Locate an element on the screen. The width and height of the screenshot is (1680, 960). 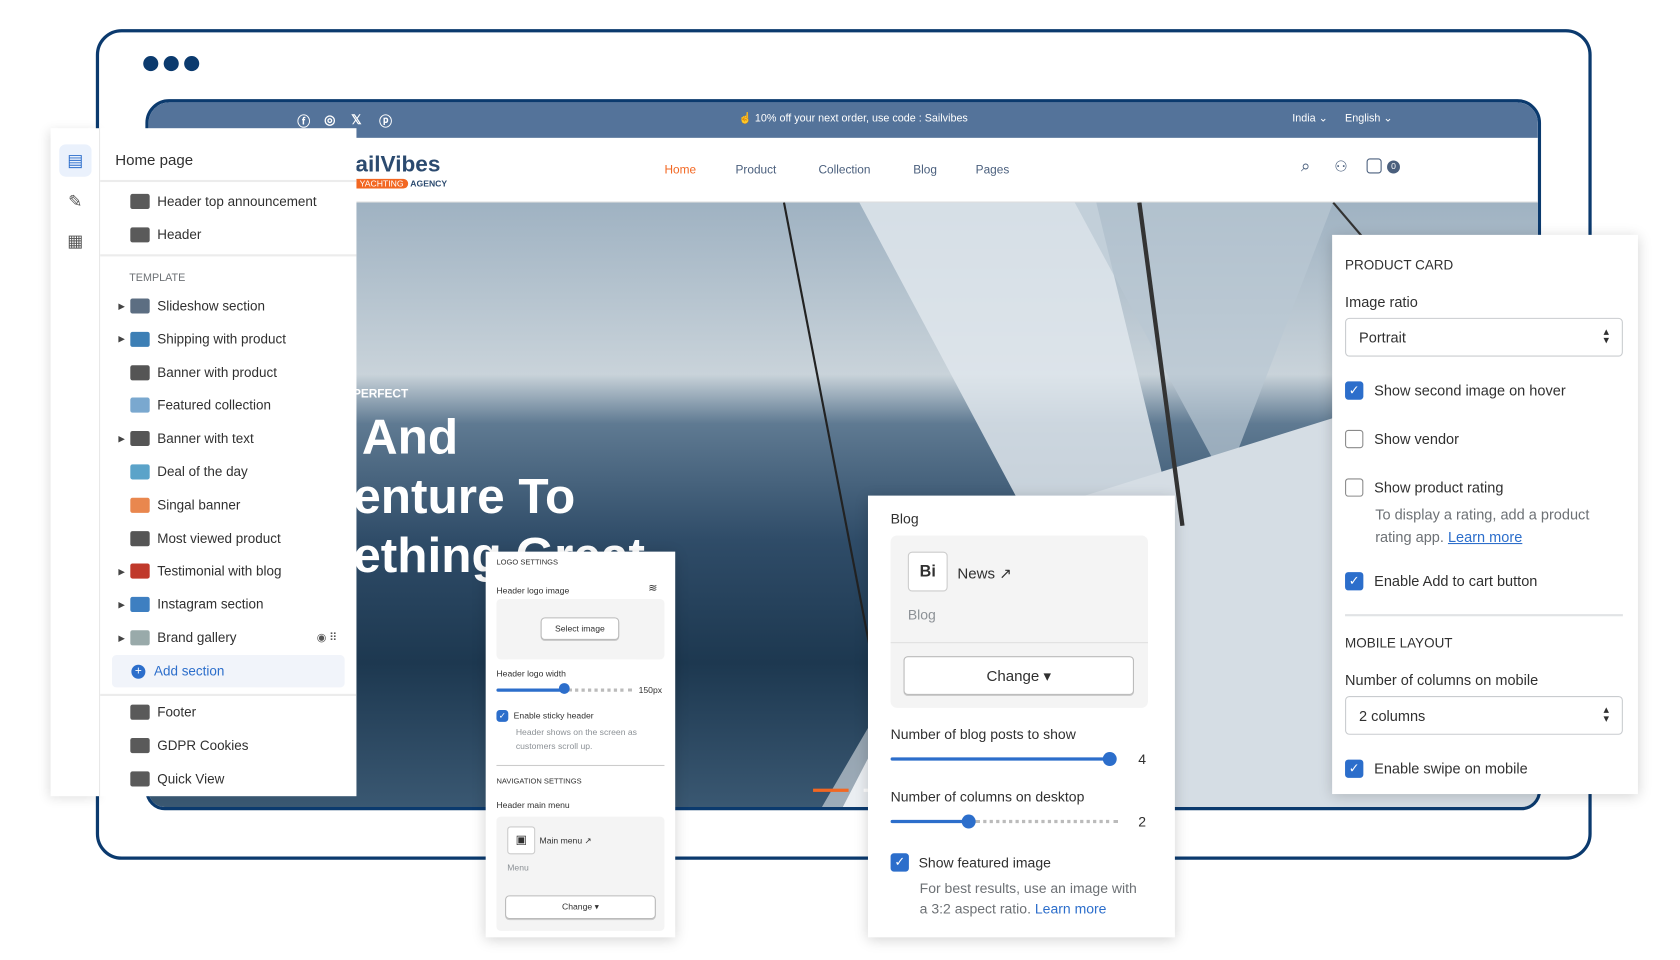
blog-icon: Bi is located at coordinates (927, 571).